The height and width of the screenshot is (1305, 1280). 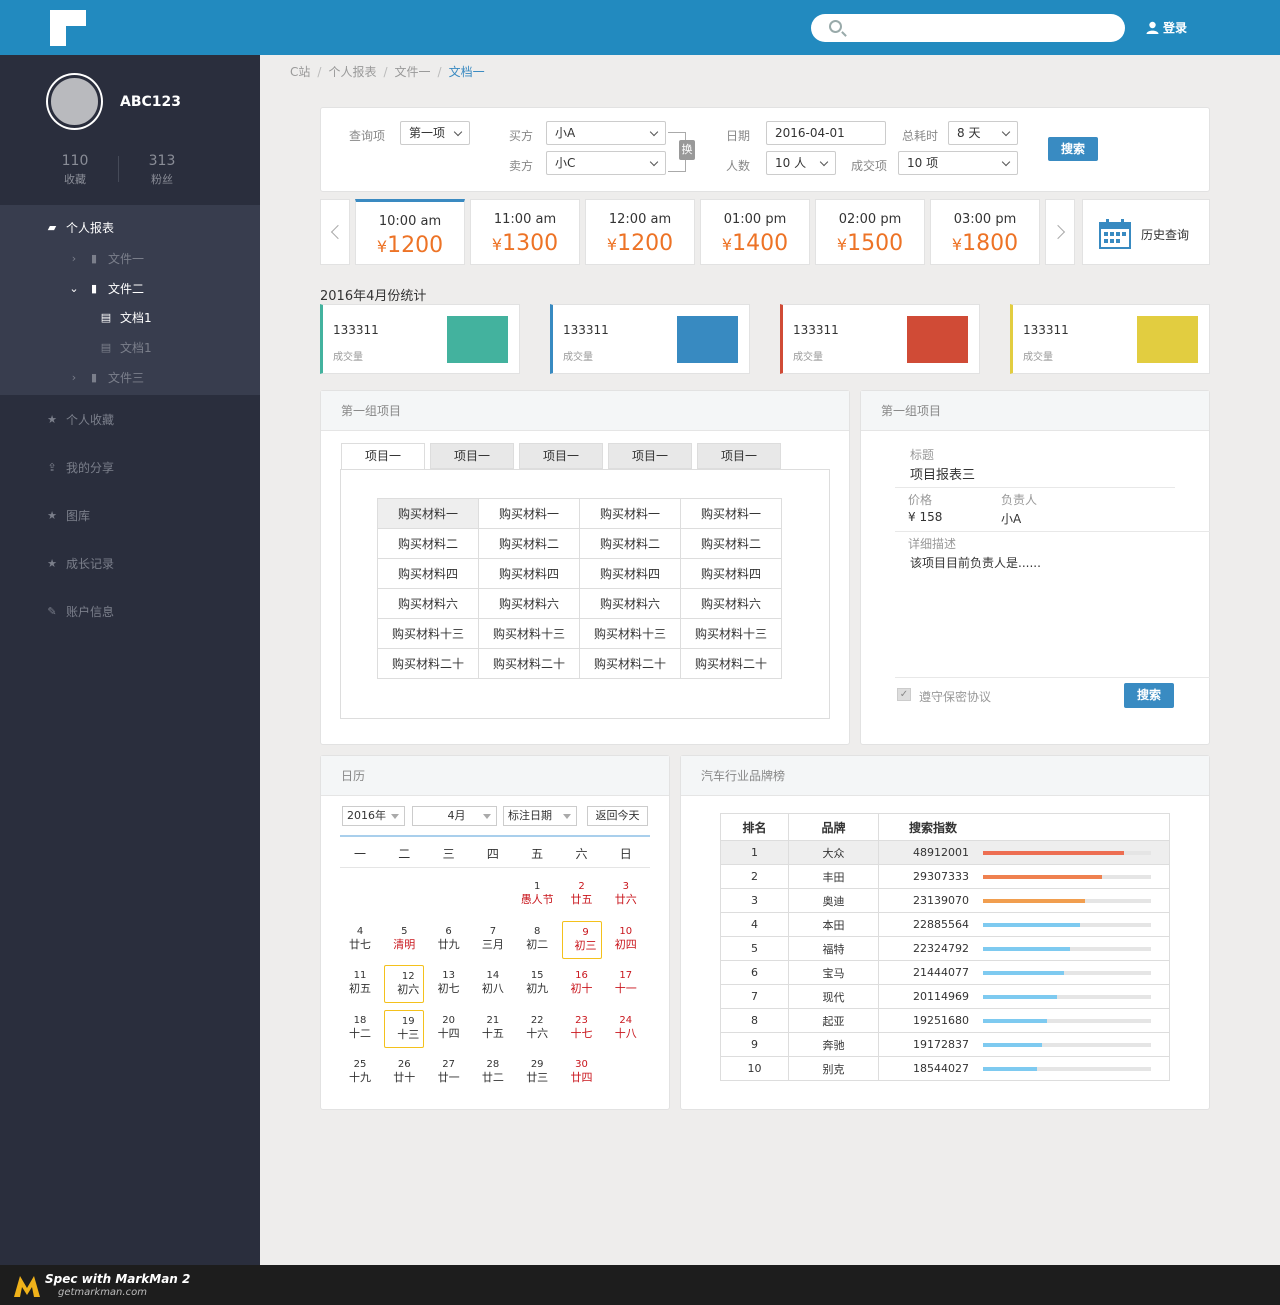 I want to click on calendar-day: 29 廿三, so click(x=537, y=1073).